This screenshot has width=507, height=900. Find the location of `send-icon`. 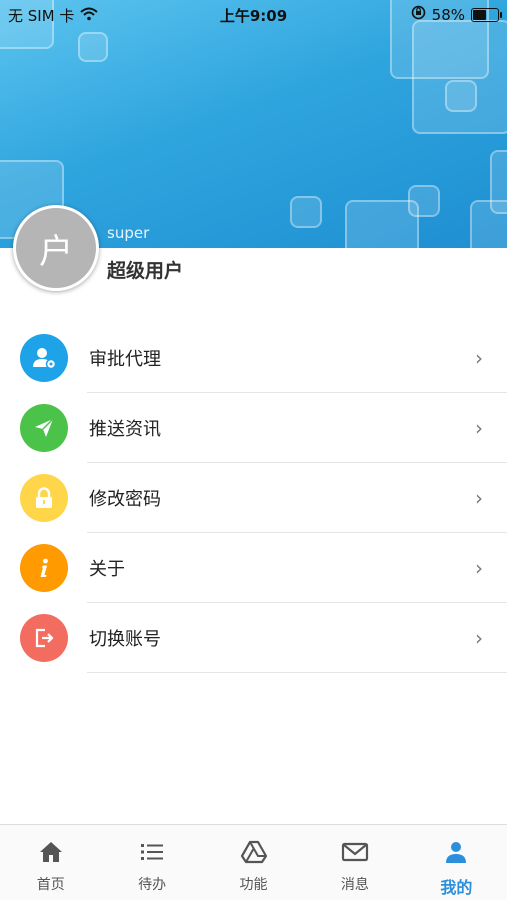

send-icon is located at coordinates (44, 428).